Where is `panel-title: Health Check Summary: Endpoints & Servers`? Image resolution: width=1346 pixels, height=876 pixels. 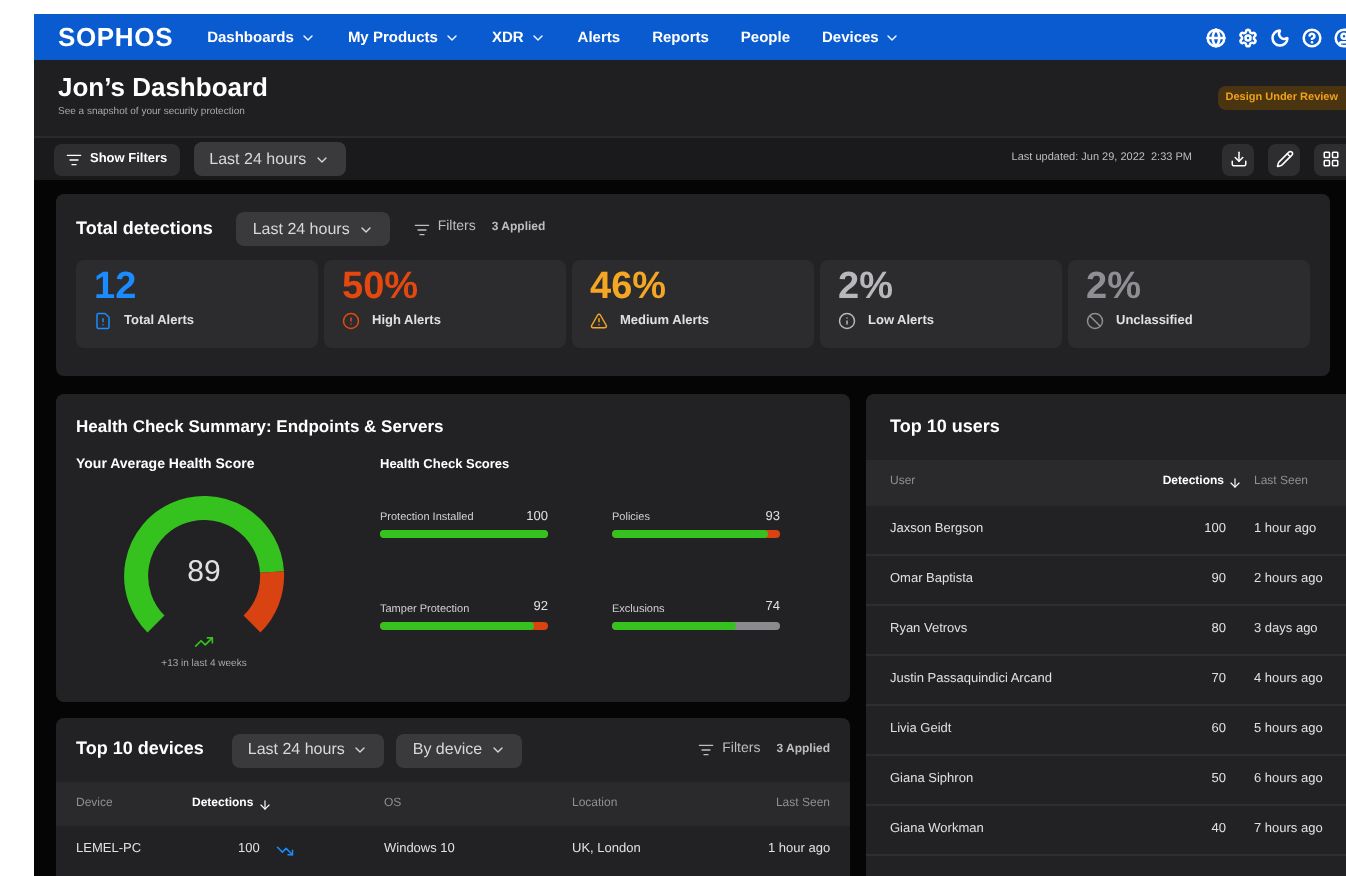 panel-title: Health Check Summary: Endpoints & Servers is located at coordinates (261, 427).